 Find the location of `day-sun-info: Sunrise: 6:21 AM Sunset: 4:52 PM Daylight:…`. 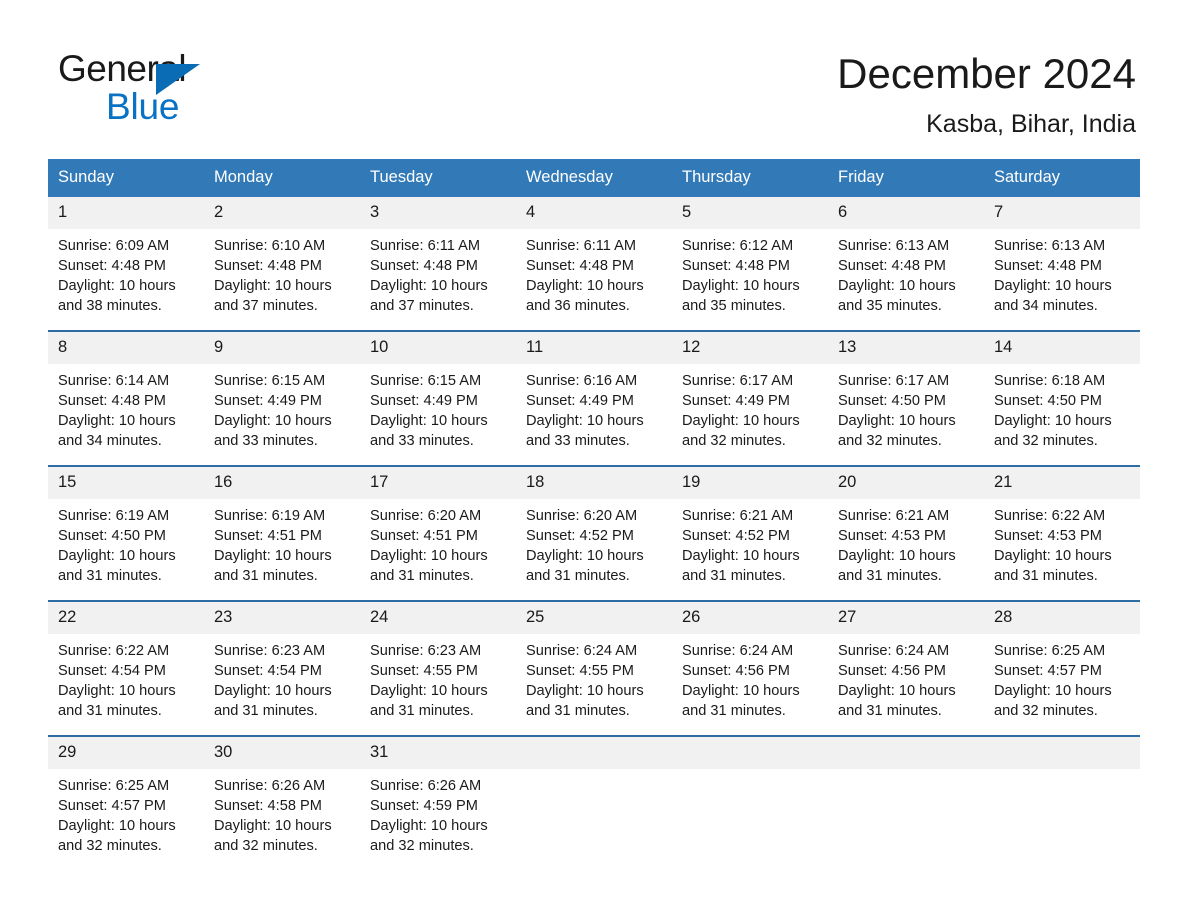

day-sun-info: Sunrise: 6:21 AM Sunset: 4:52 PM Daylight:… is located at coordinates (750, 542).